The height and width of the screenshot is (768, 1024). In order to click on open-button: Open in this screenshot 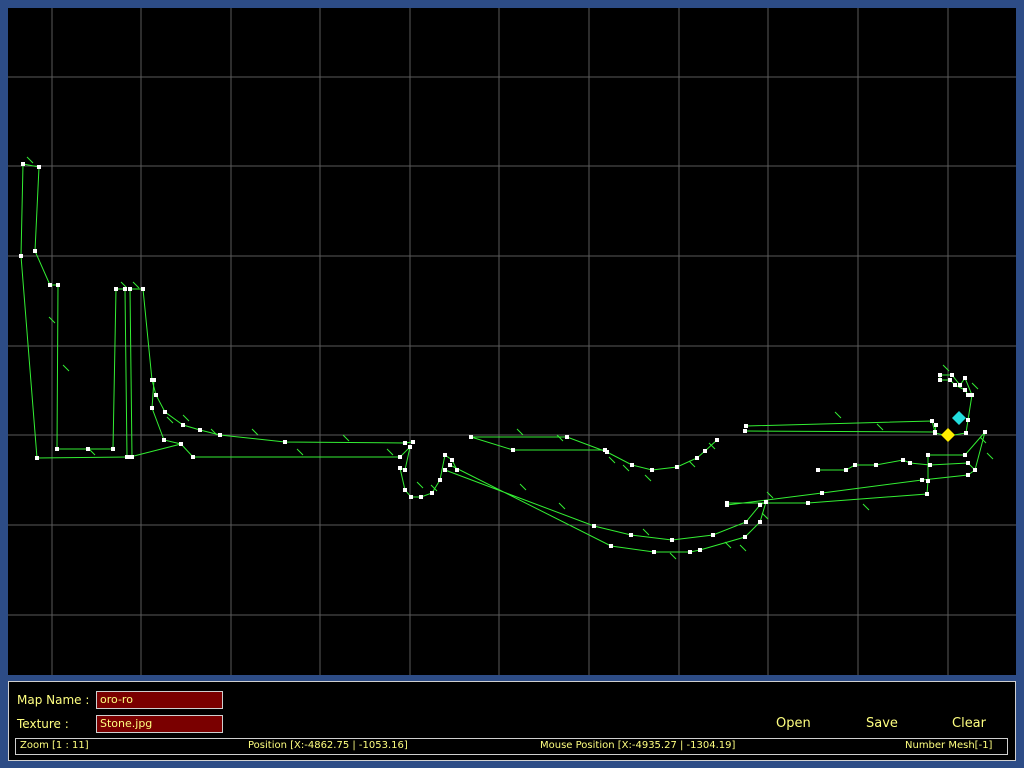, I will do `click(793, 723)`.